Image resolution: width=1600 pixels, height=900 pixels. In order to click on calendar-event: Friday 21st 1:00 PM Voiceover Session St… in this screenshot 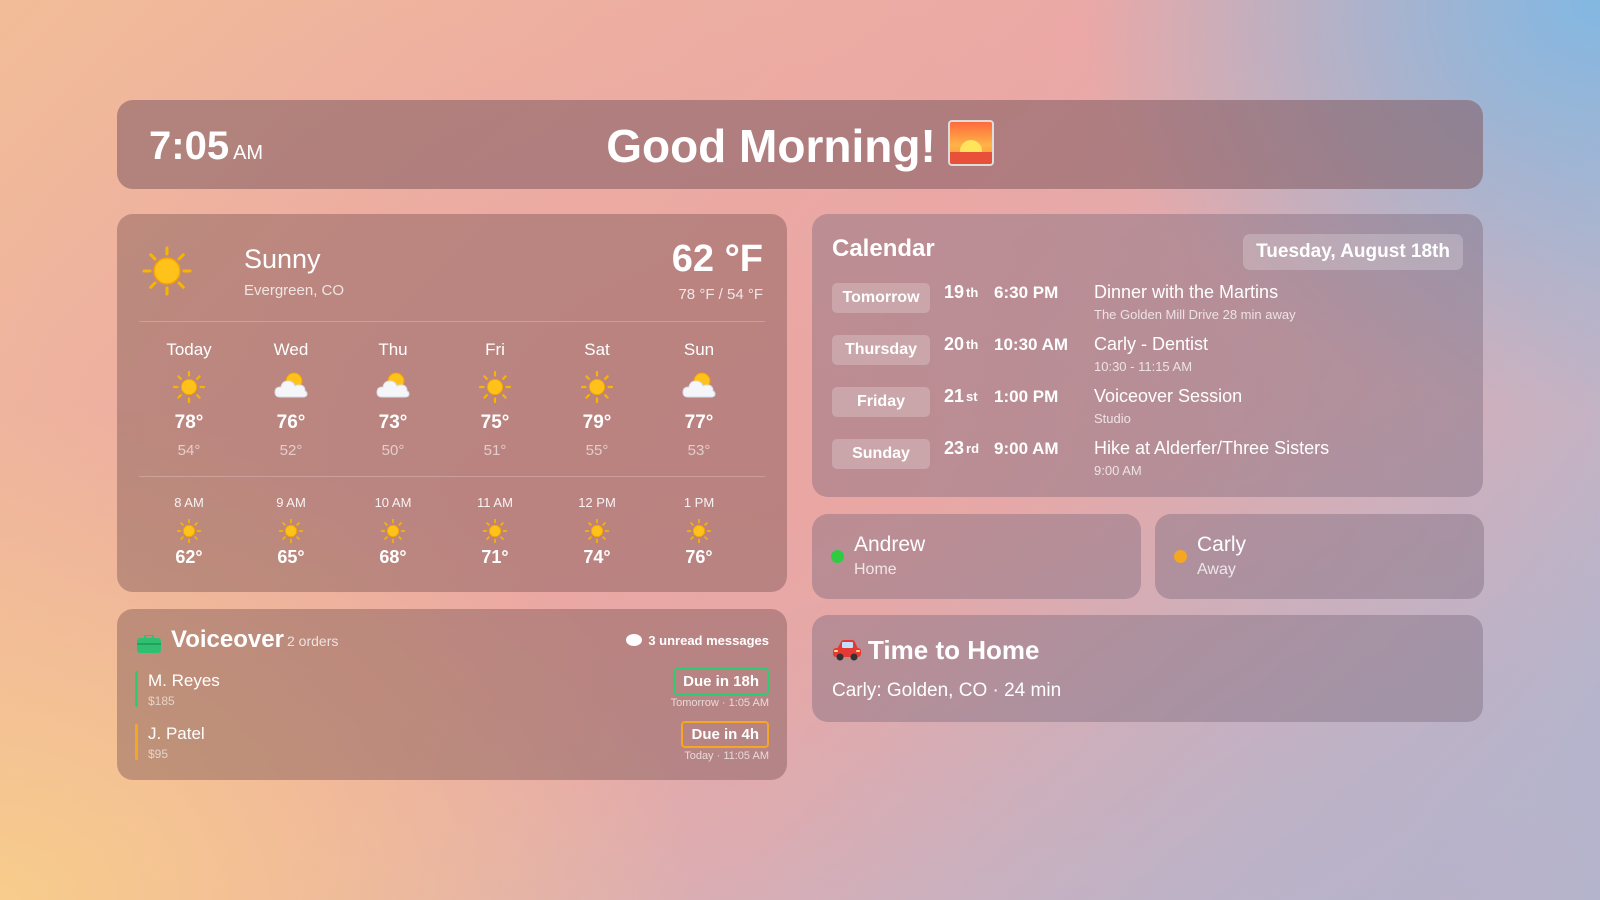, I will do `click(1147, 408)`.